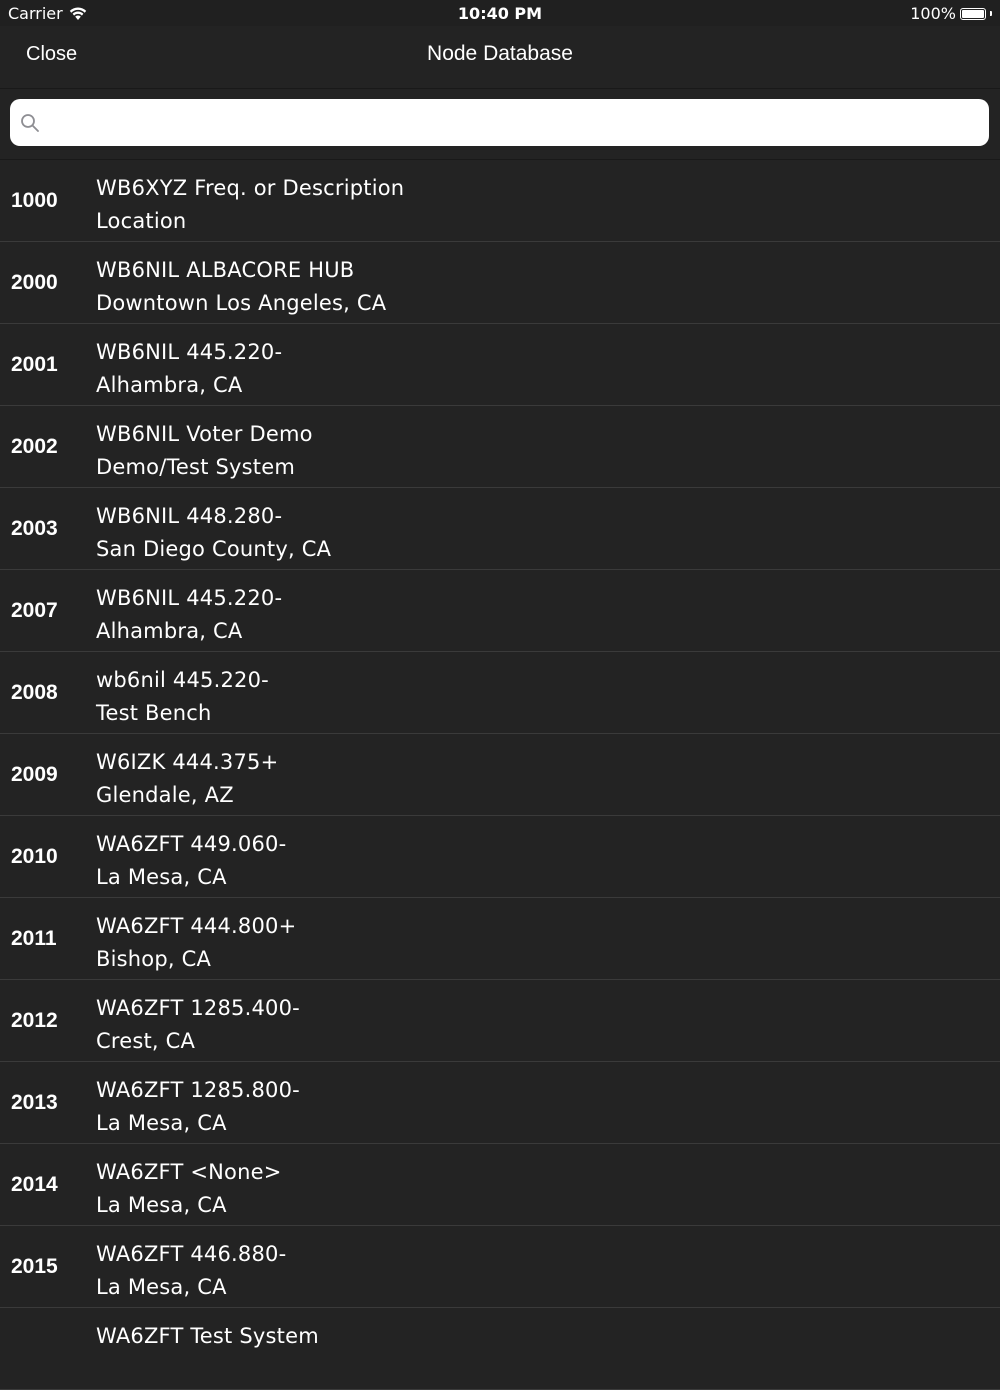 This screenshot has height=1390, width=1000. Describe the element at coordinates (500, 693) in the screenshot. I see `table-row: 2008 wb6nil 445.220- Test Bench` at that location.